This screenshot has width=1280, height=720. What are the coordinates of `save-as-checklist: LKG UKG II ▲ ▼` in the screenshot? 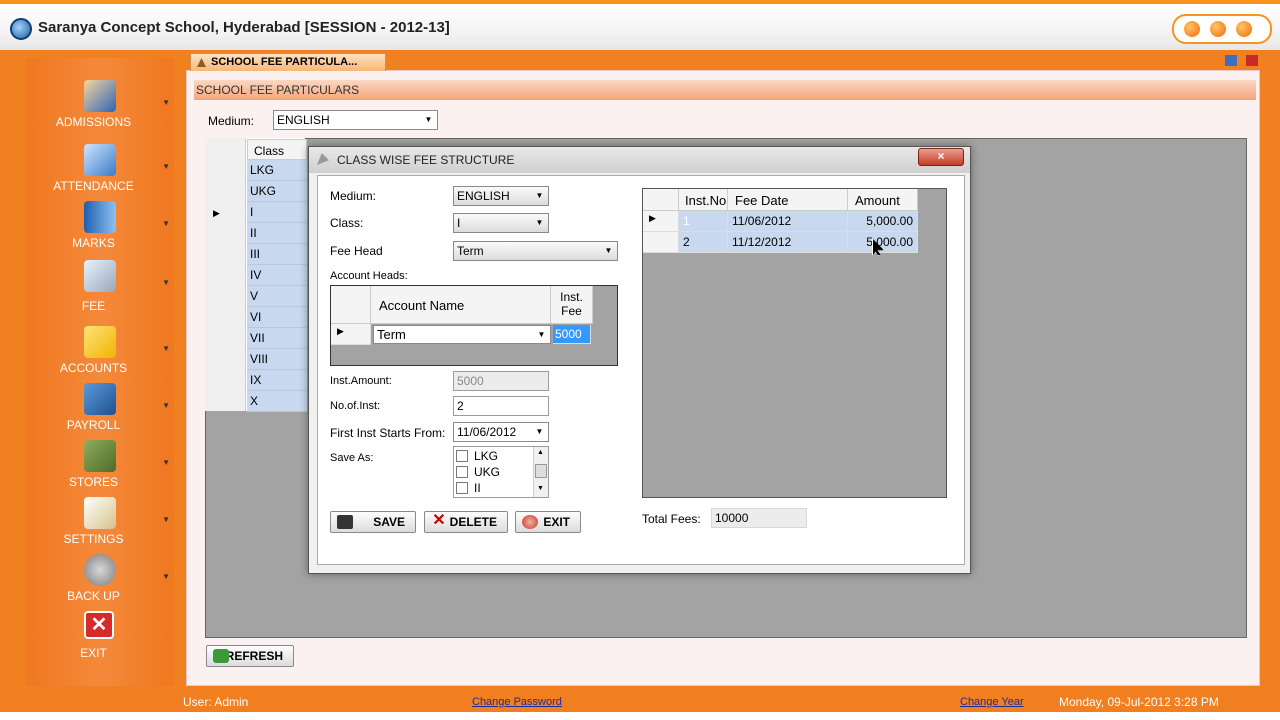 It's located at (501, 472).